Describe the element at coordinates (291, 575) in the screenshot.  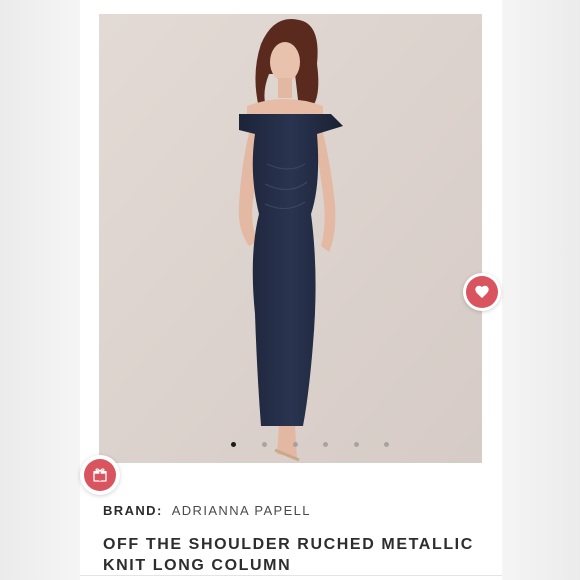
I see `divider` at that location.